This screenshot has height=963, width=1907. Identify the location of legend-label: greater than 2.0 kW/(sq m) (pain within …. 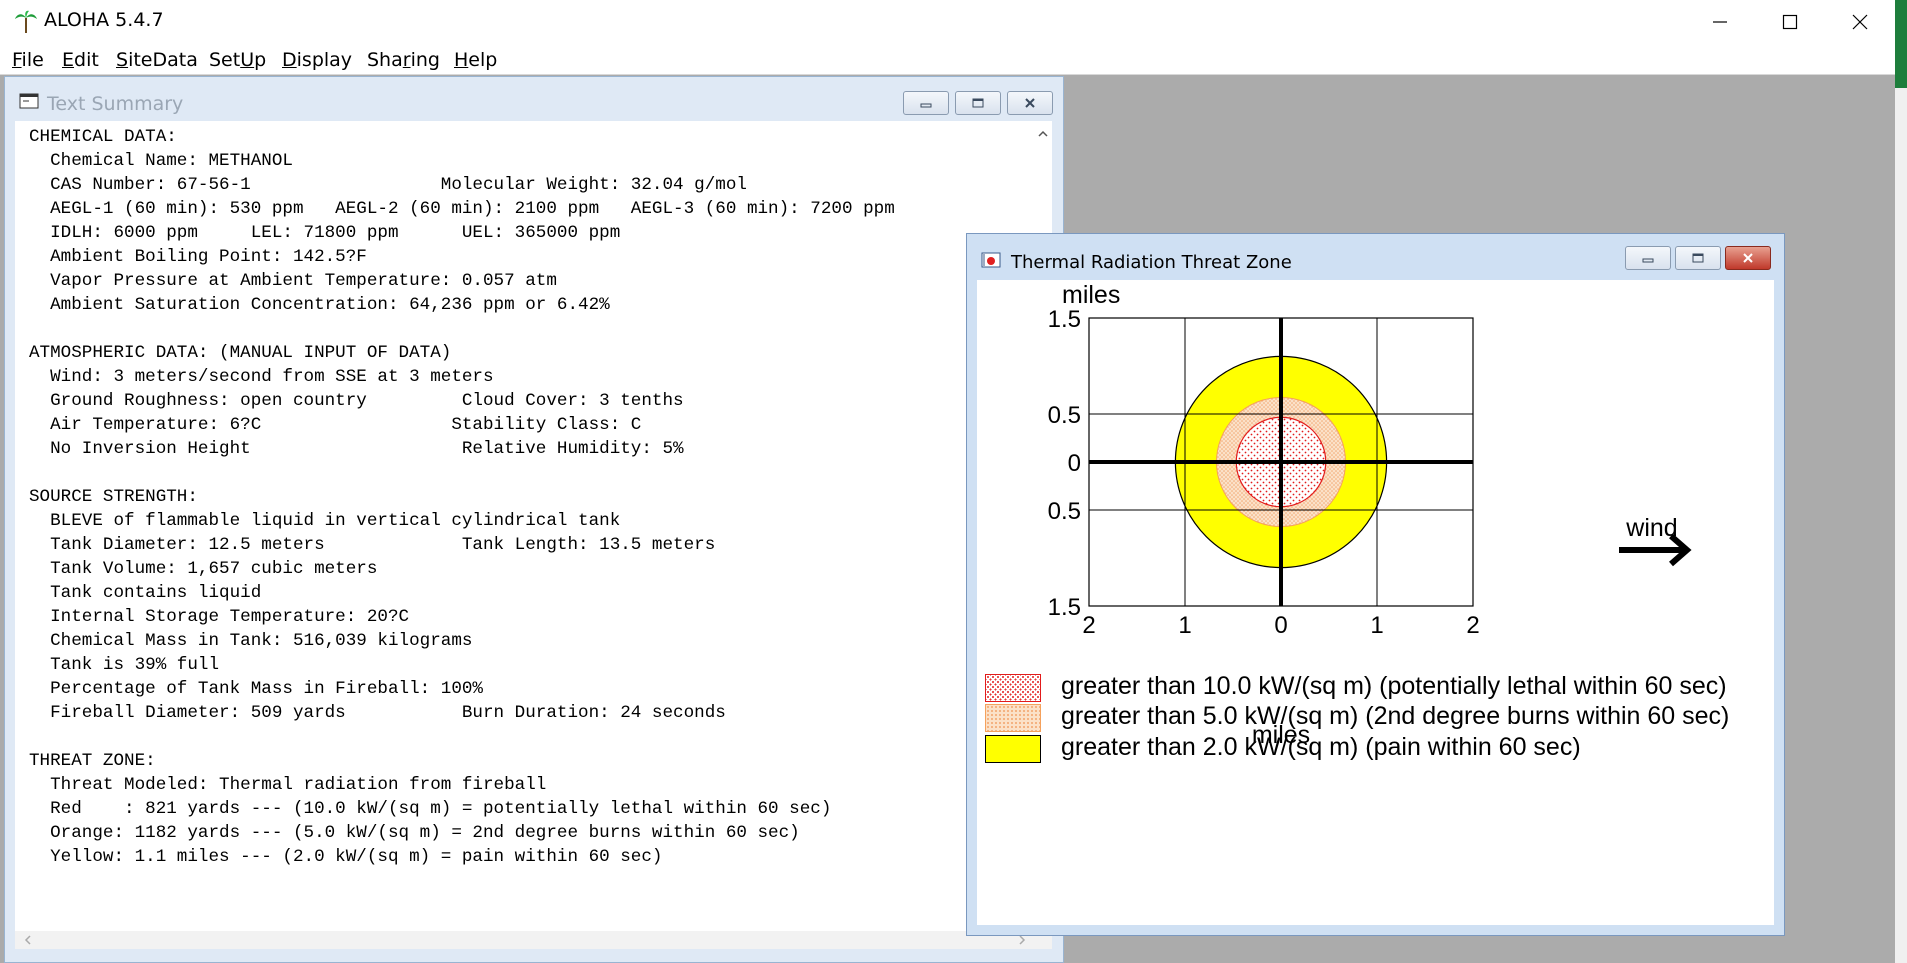
(1321, 747).